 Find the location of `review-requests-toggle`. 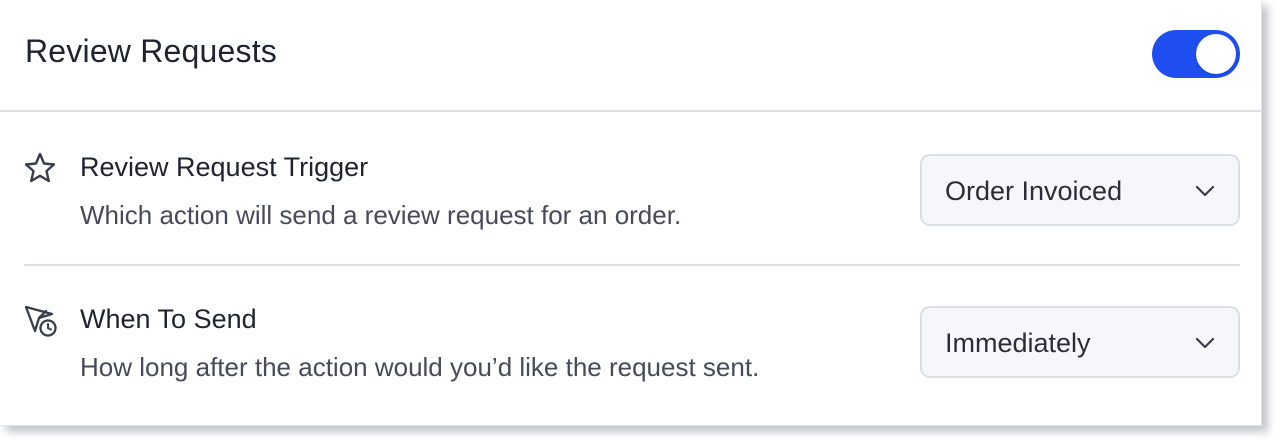

review-requests-toggle is located at coordinates (1196, 54).